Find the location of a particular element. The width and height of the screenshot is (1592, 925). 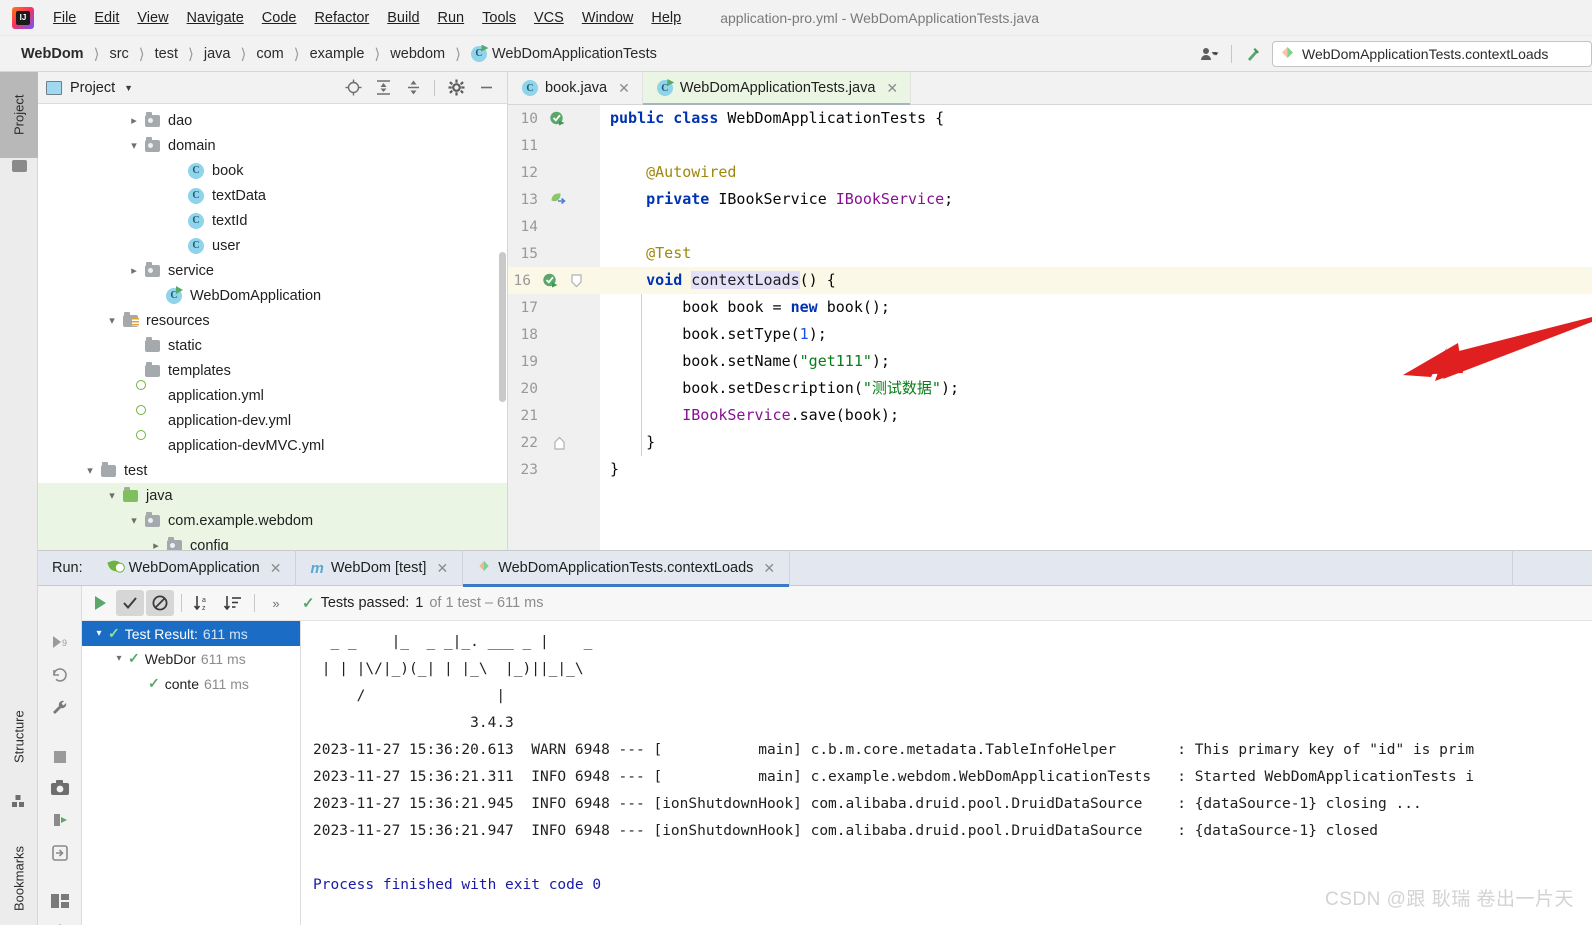

breadcrumb-item-test: test is located at coordinates (166, 54).